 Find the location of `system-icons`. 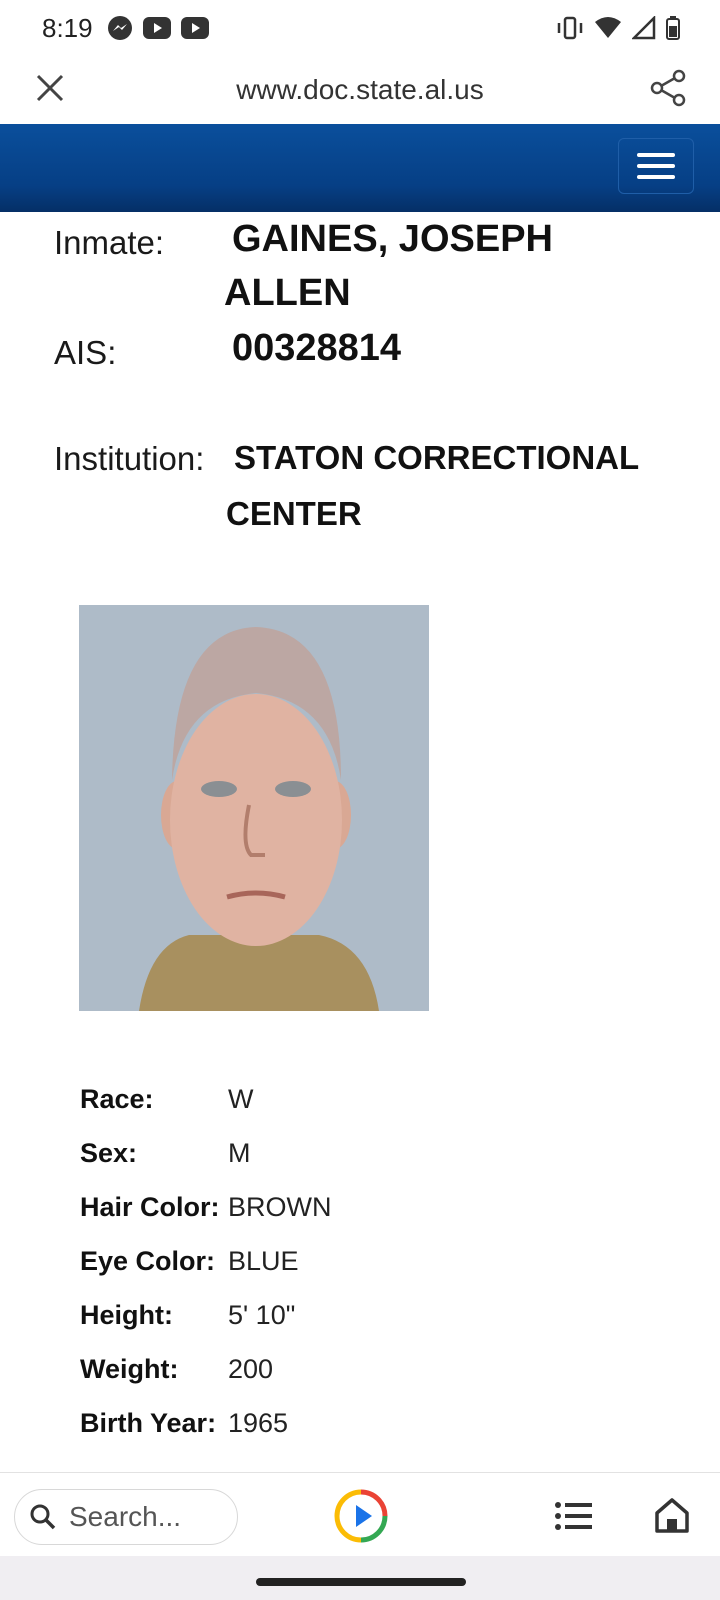

system-icons is located at coordinates (618, 28).